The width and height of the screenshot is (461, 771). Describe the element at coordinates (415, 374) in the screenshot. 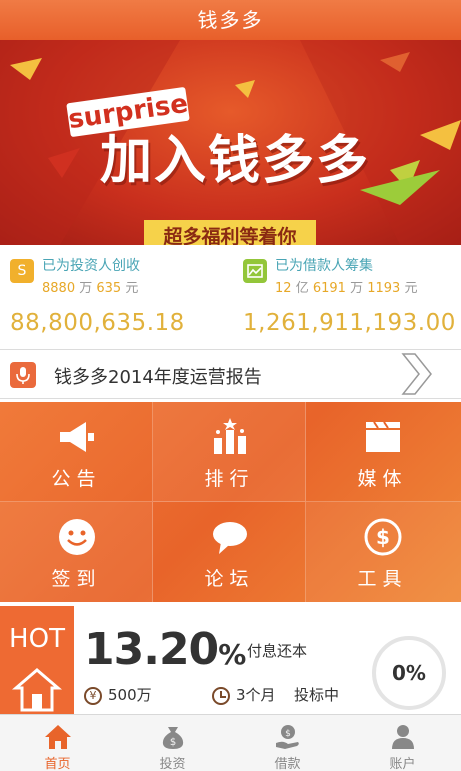

I see `chevron-right-icon` at that location.